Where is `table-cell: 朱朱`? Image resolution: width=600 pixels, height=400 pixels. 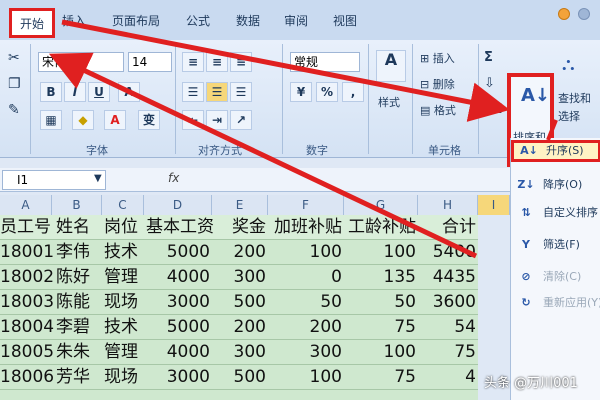 table-cell: 朱朱 is located at coordinates (78, 352).